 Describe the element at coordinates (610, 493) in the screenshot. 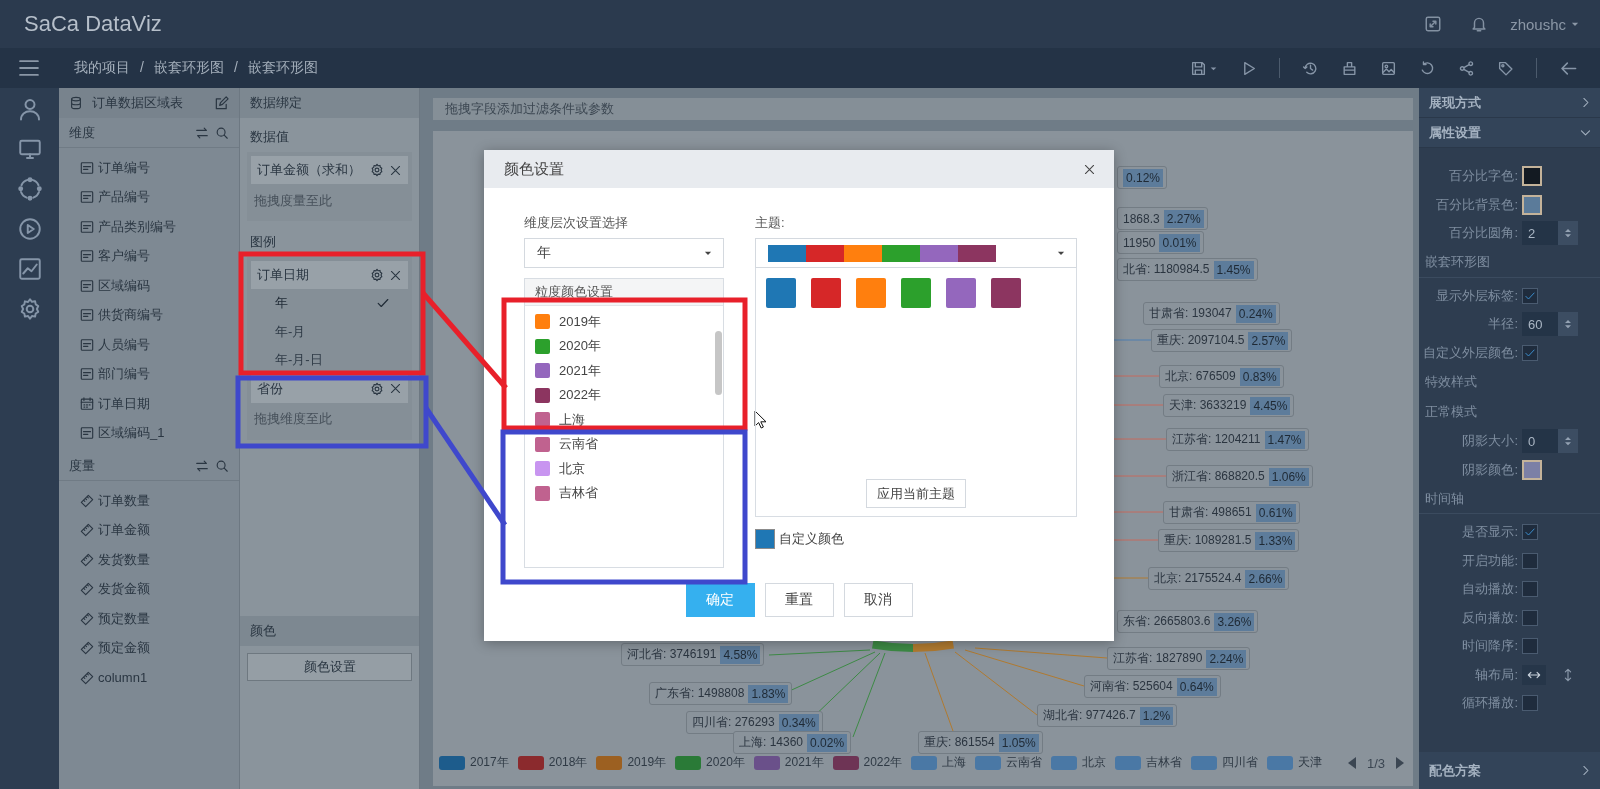

I see `list-item: 吉林省` at that location.